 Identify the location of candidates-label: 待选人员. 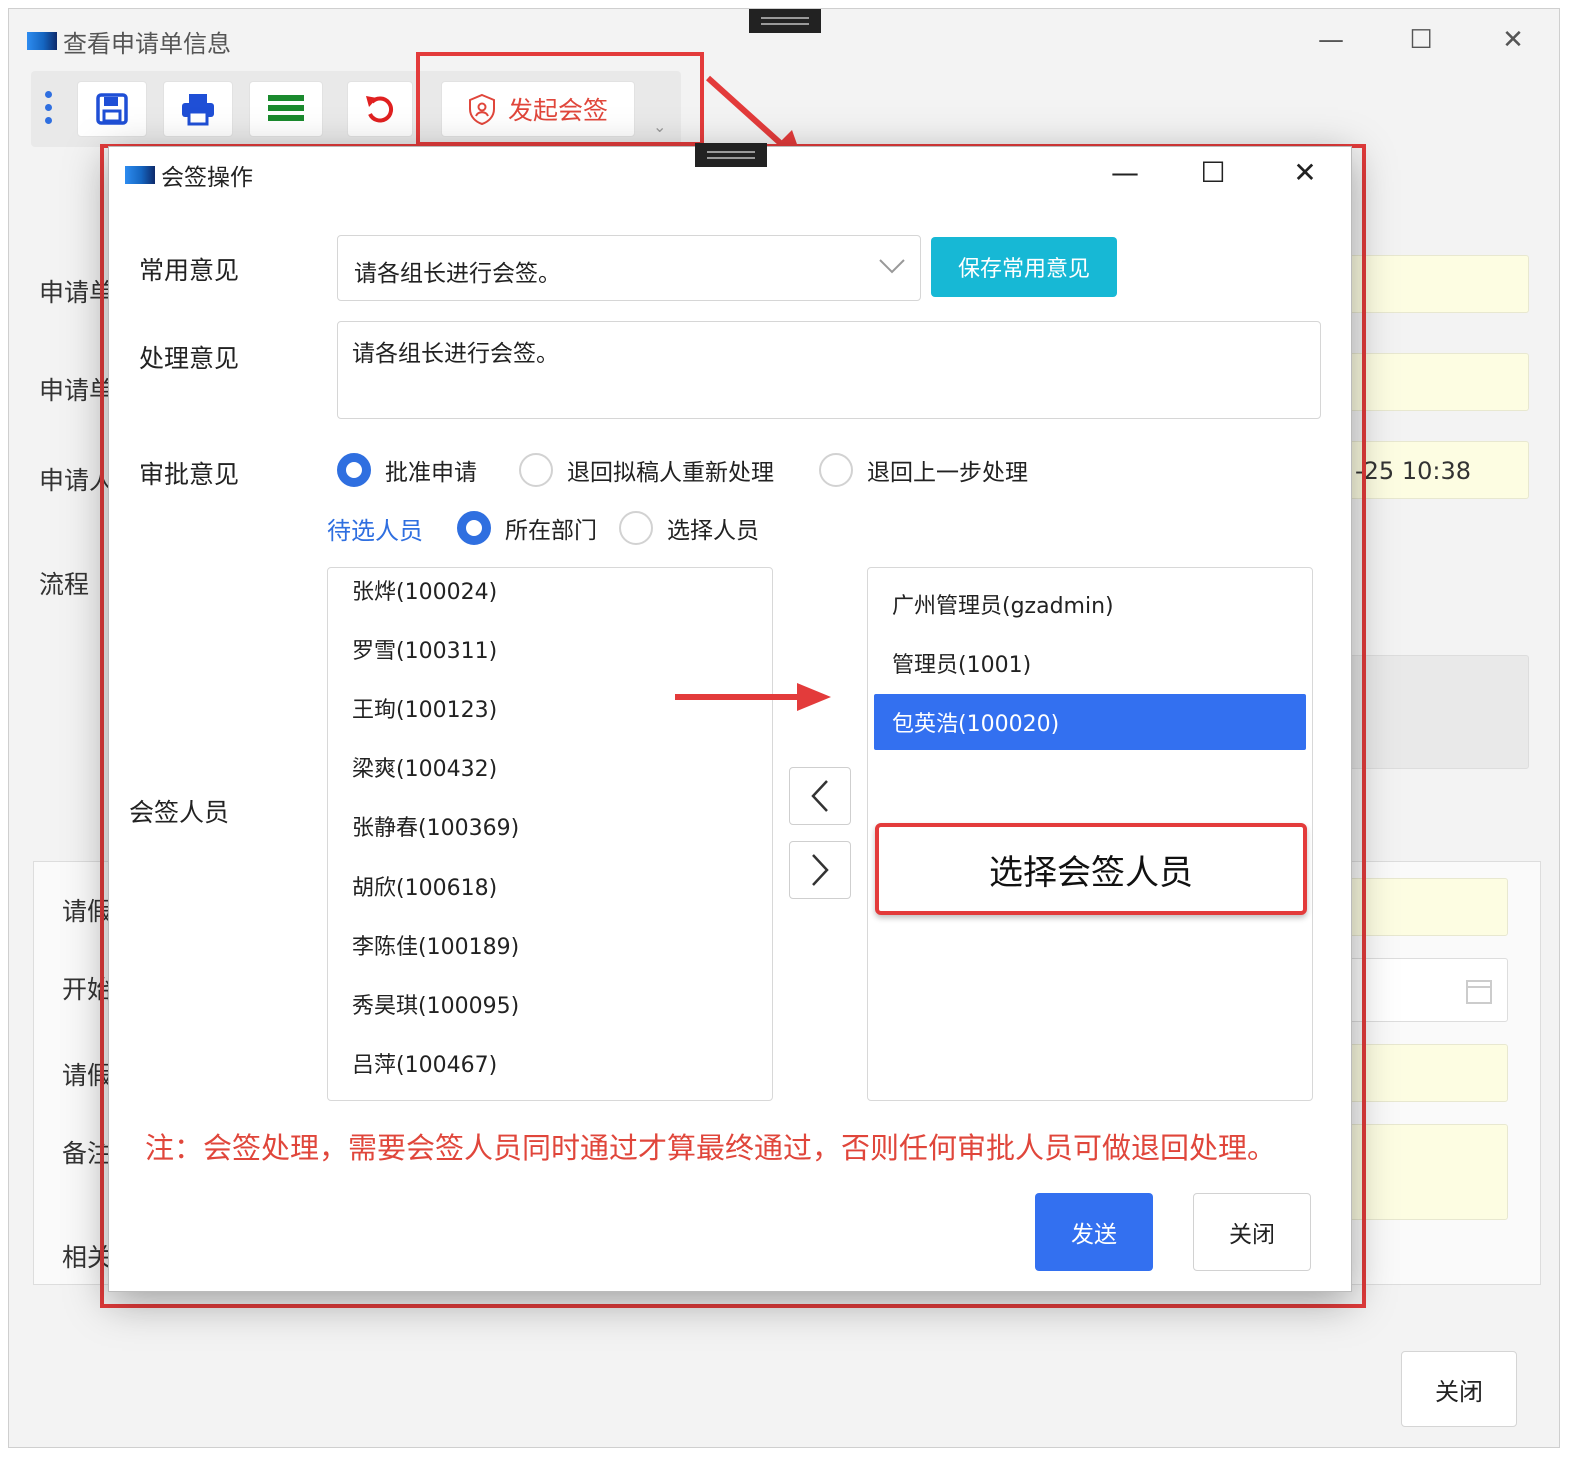
(375, 531).